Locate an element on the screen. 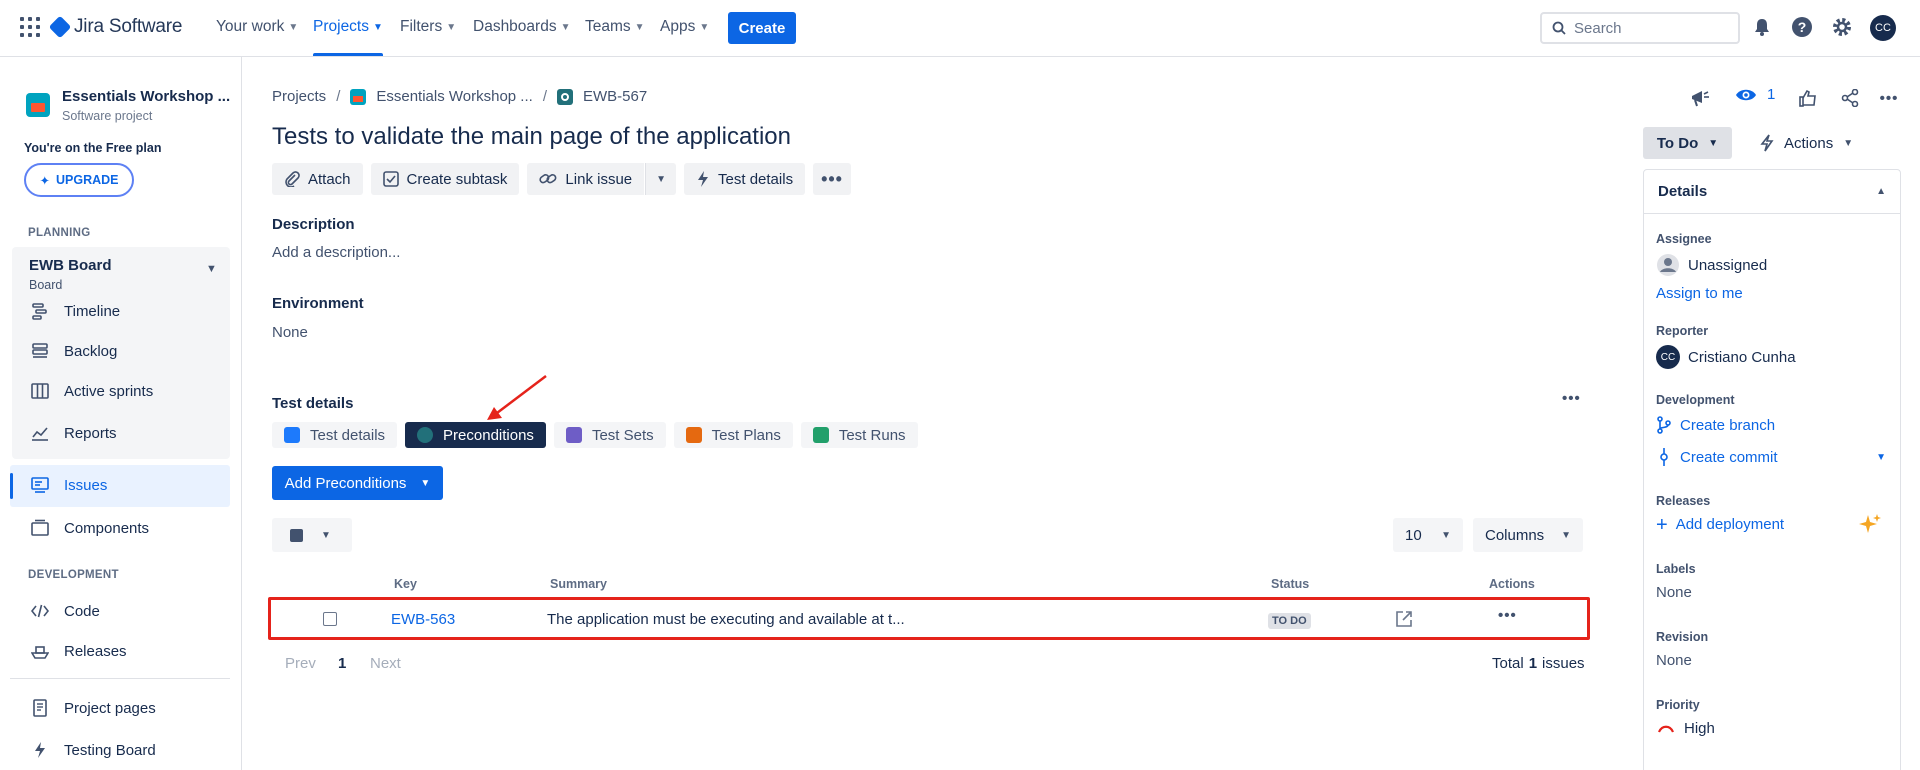  labels-value: None is located at coordinates (1674, 592).